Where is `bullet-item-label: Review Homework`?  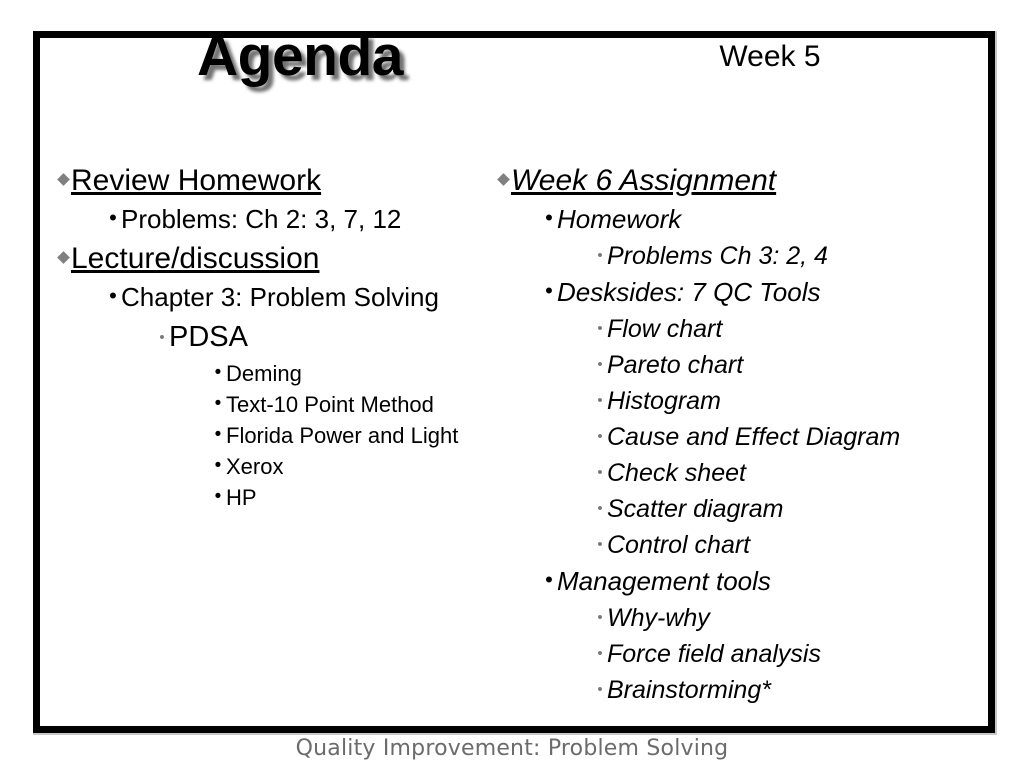 bullet-item-label: Review Homework is located at coordinates (196, 180).